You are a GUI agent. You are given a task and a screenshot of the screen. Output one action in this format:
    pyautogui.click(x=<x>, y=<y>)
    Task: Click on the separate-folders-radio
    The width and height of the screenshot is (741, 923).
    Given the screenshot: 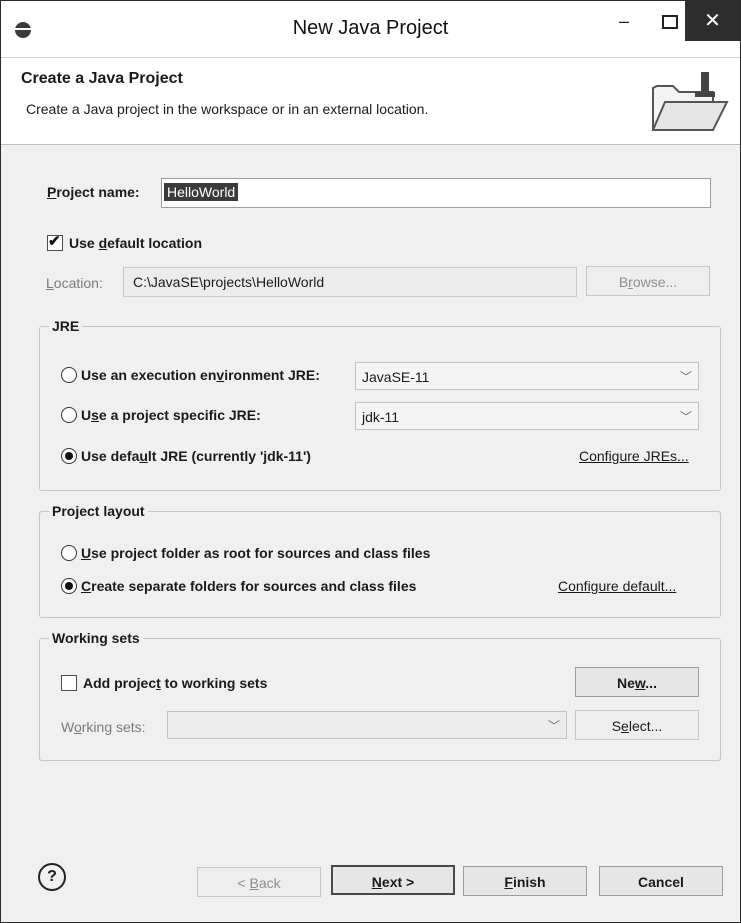 What is the action you would take?
    pyautogui.click(x=69, y=586)
    